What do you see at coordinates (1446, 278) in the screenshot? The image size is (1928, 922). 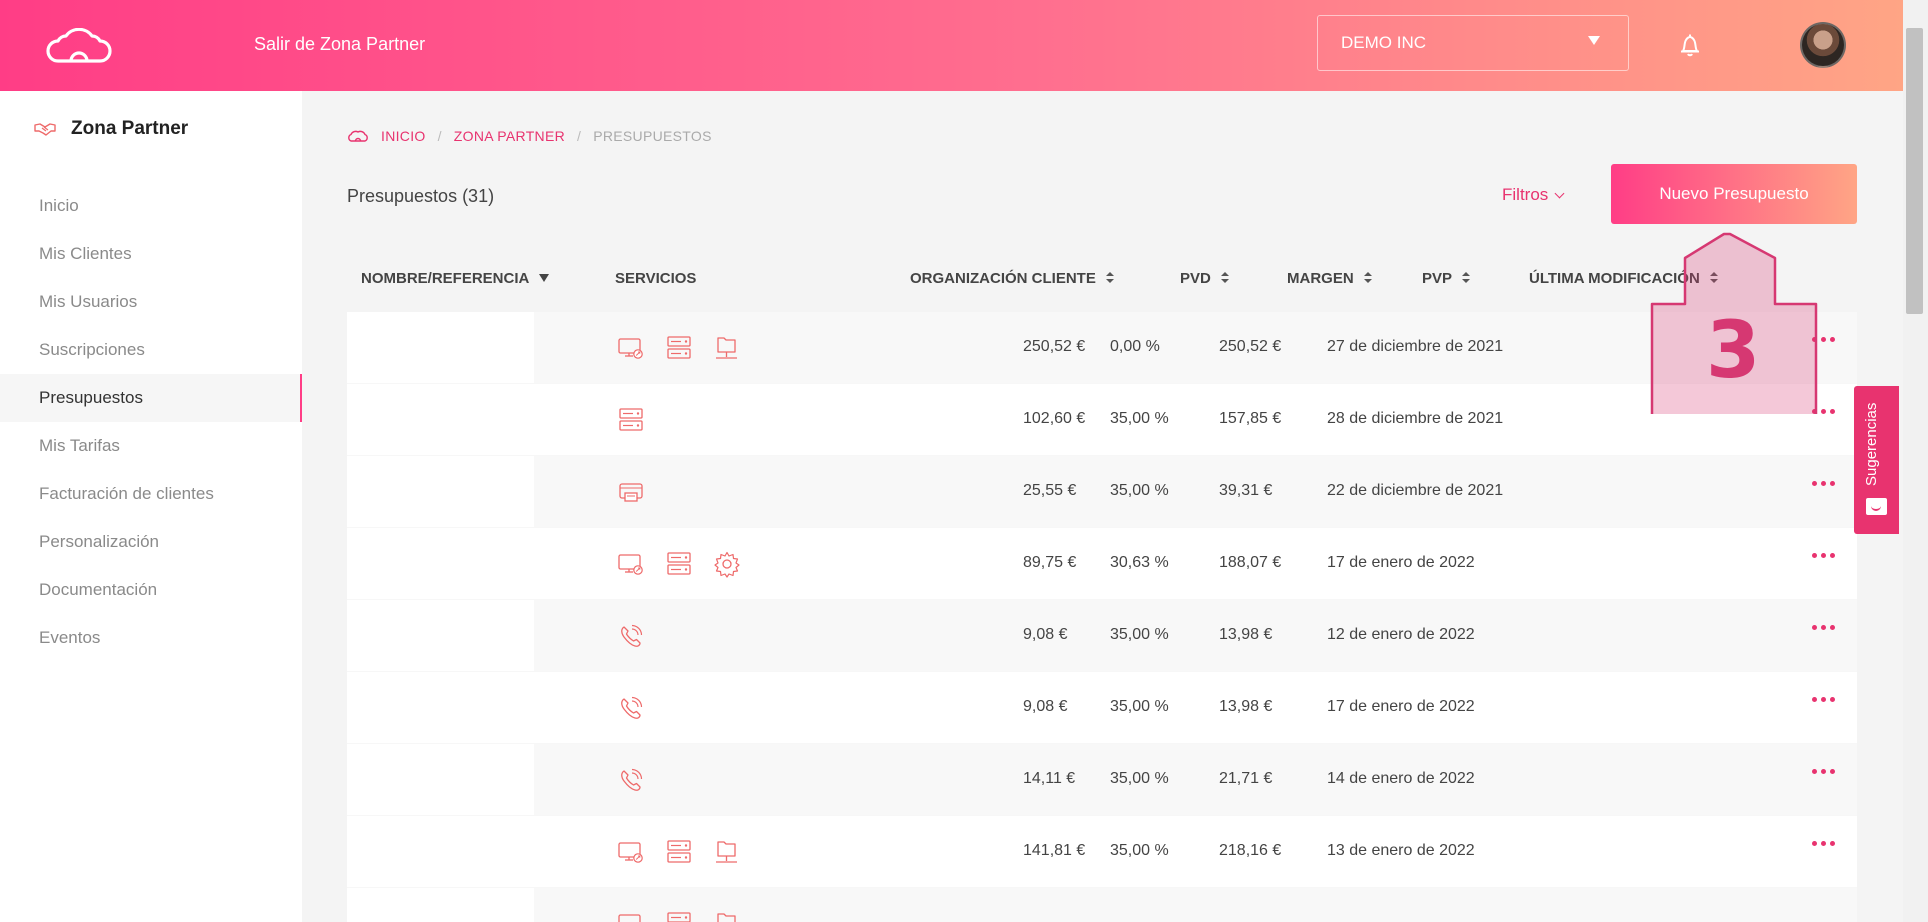 I see `column-pvp: PVP` at bounding box center [1446, 278].